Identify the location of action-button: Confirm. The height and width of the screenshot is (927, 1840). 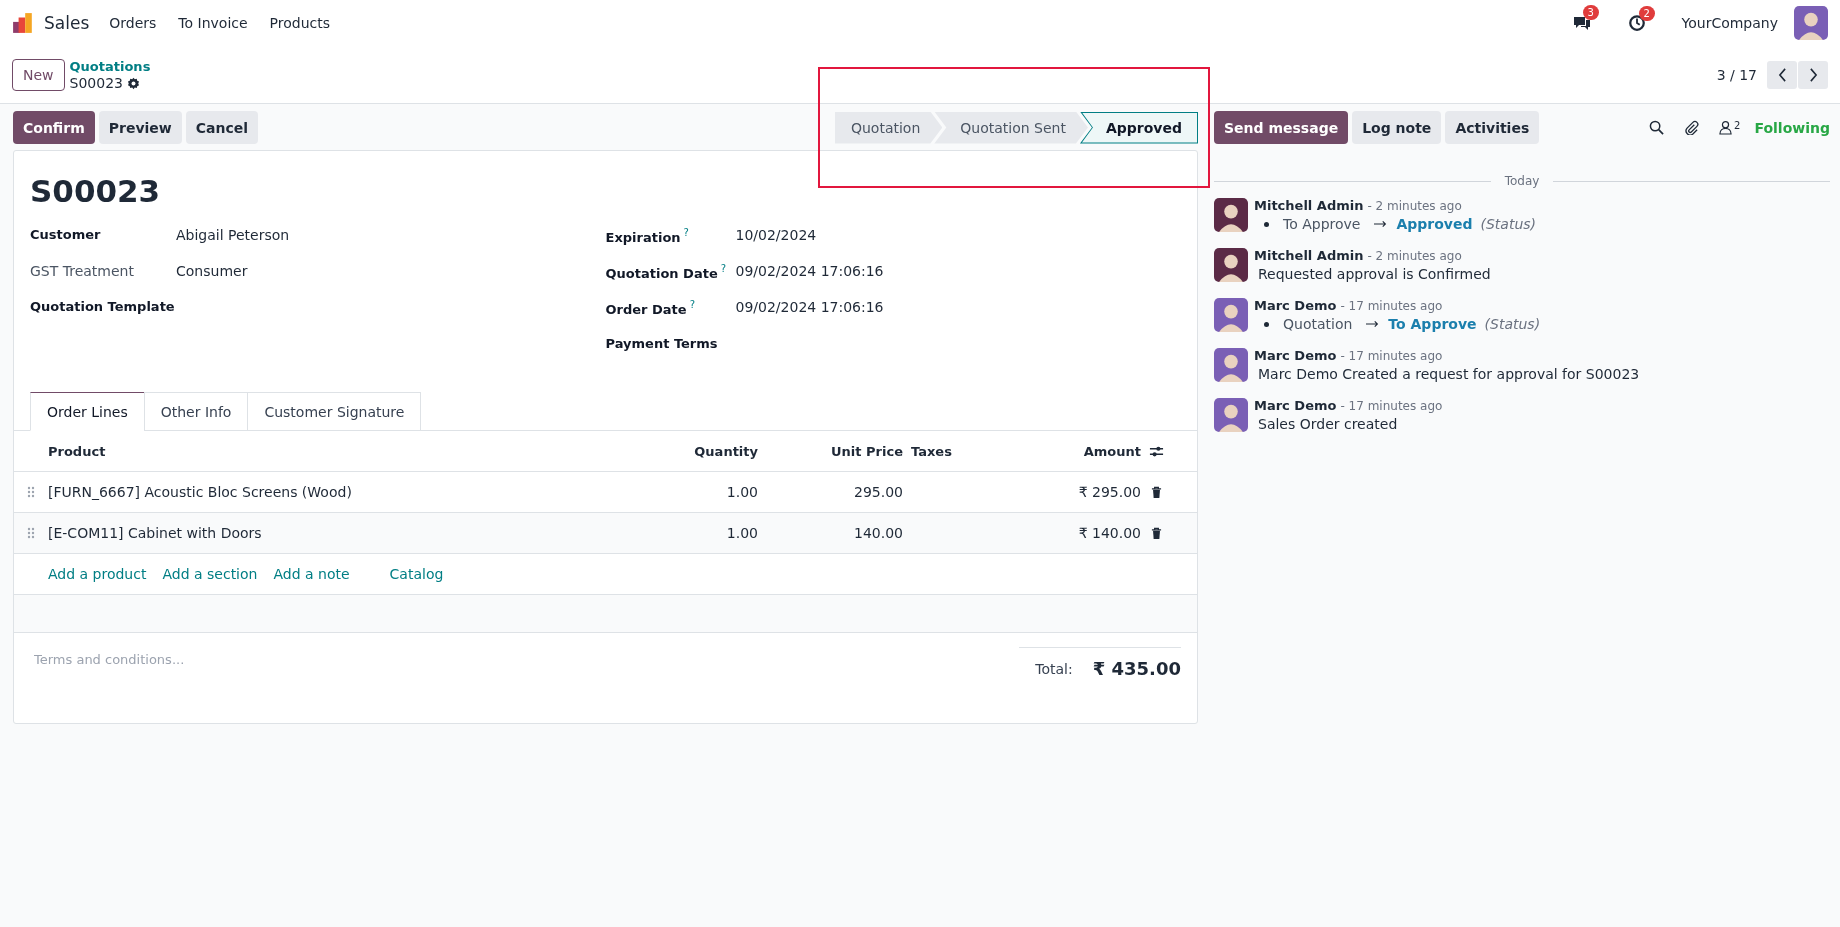
(54, 127).